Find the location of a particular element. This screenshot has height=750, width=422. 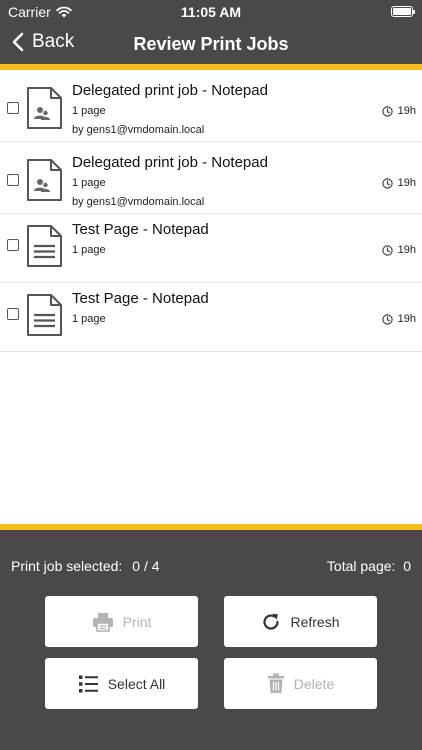

refresh-button: Refresh is located at coordinates (300, 621).